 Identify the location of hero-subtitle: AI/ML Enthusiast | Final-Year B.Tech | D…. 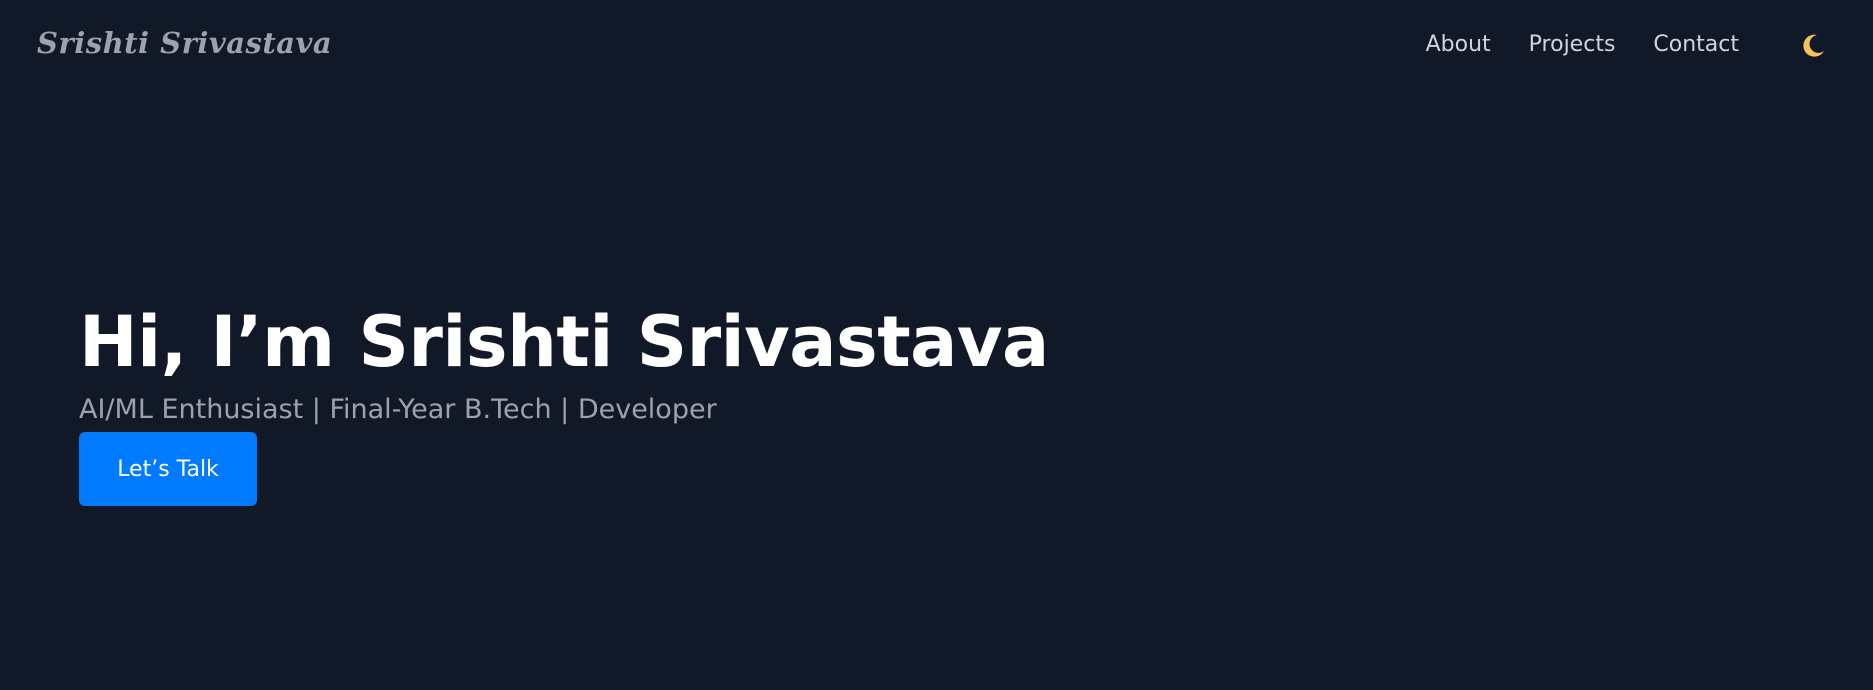
(398, 409).